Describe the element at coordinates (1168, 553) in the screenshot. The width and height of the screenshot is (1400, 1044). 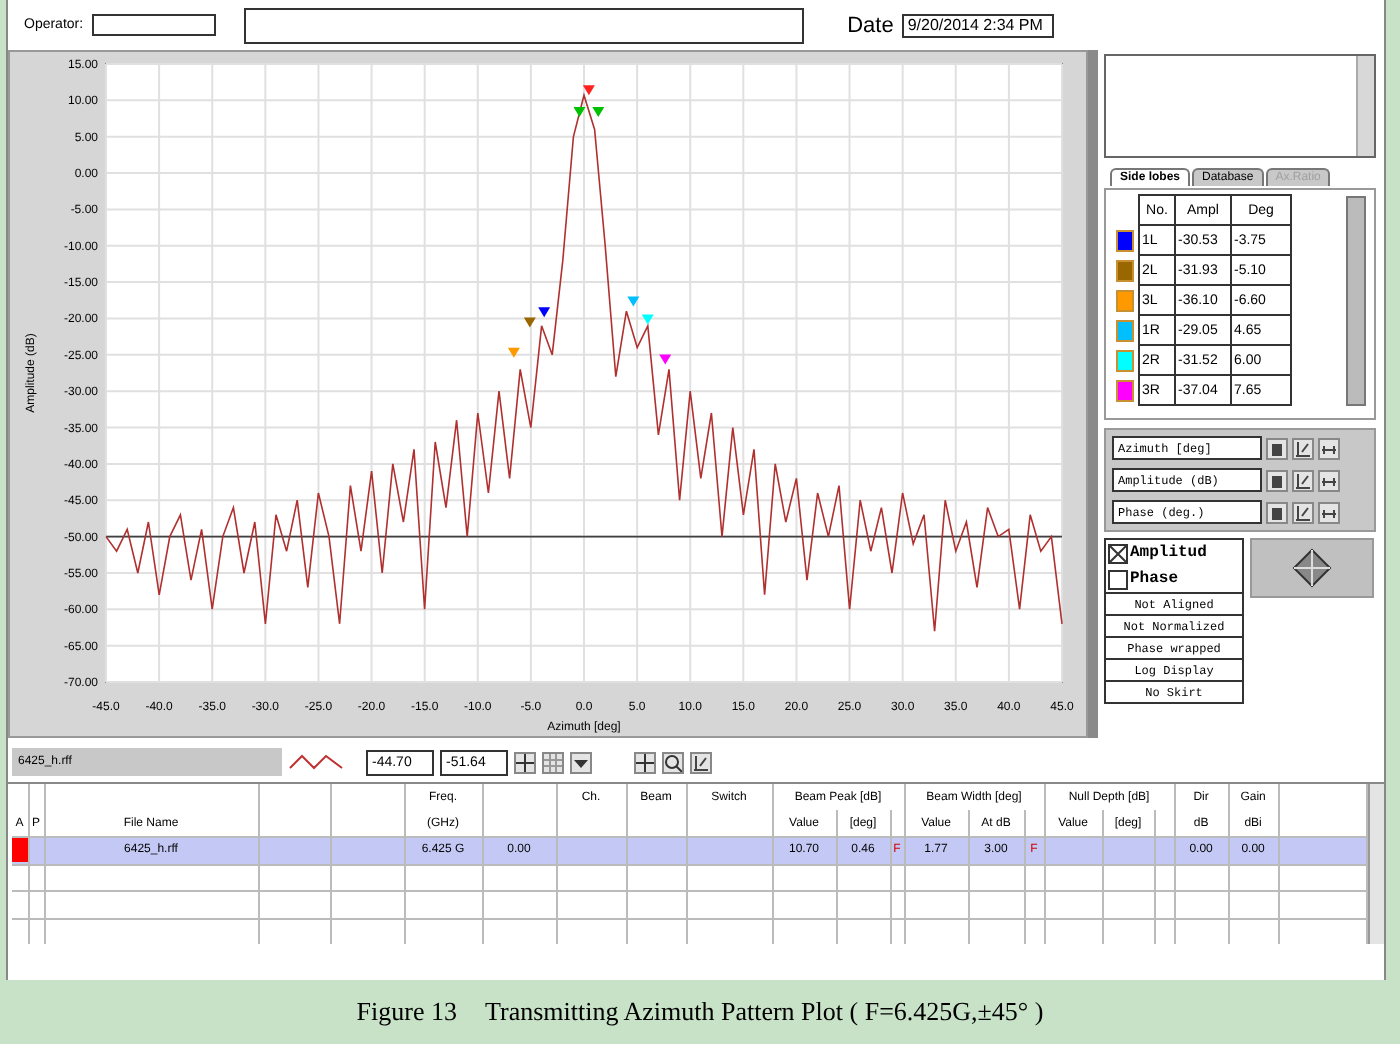
I see `checkbox-label: Amplitud` at that location.